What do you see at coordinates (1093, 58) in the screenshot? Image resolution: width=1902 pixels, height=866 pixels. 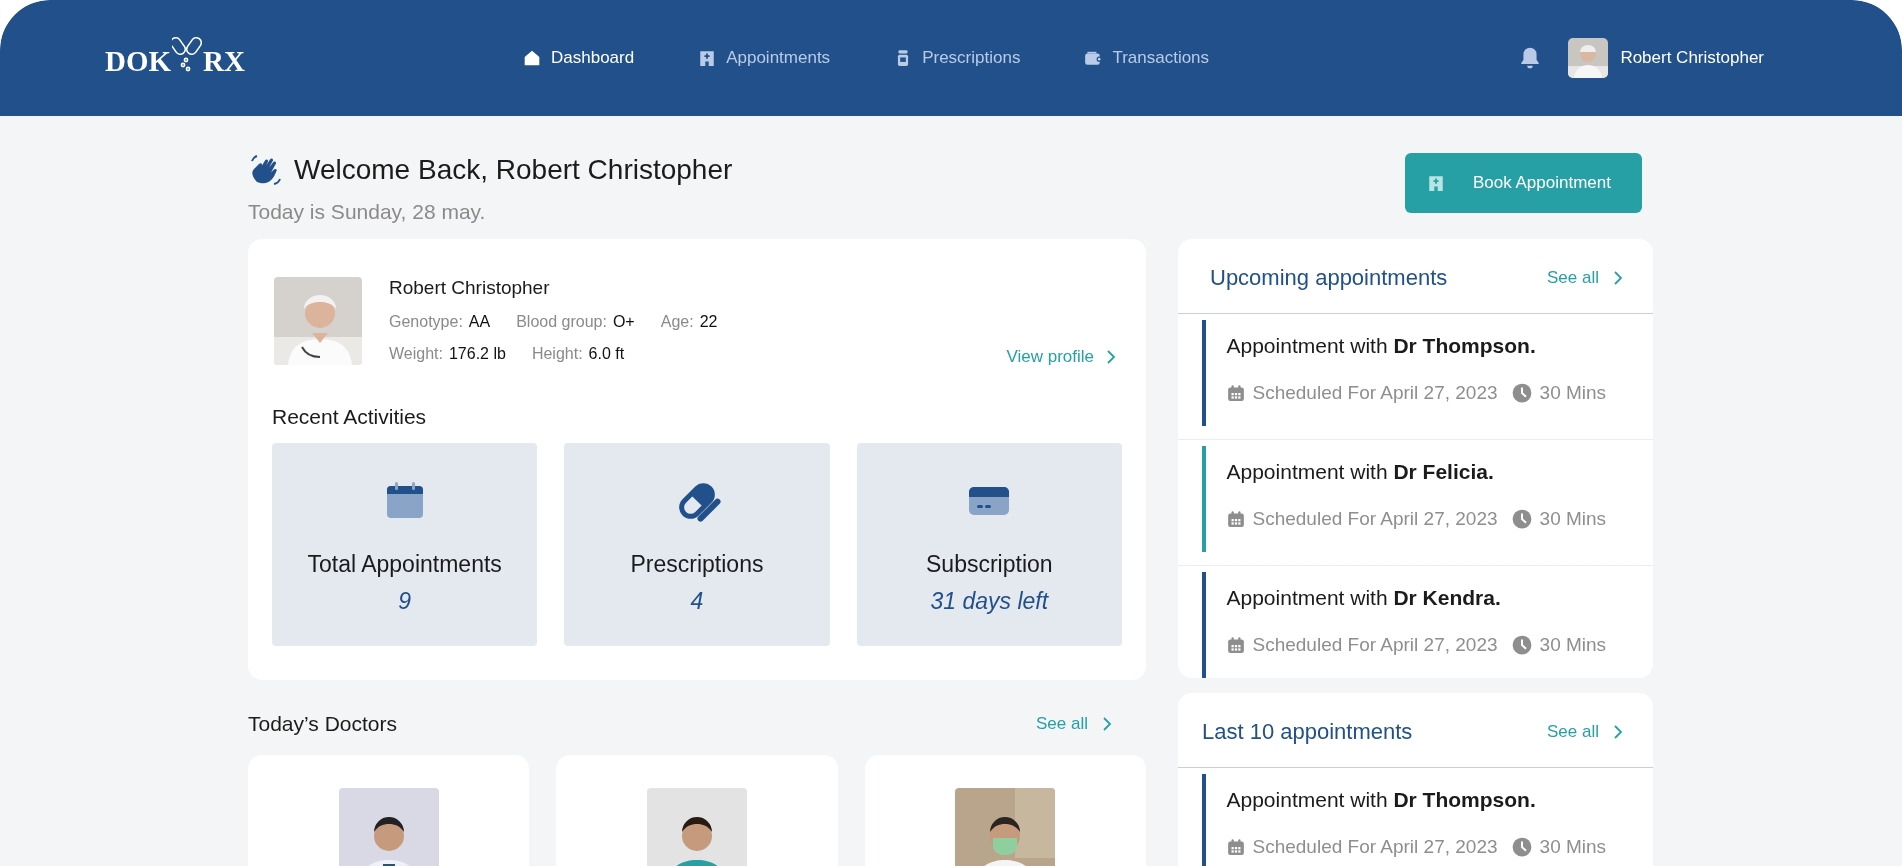 I see `wallet-icon` at bounding box center [1093, 58].